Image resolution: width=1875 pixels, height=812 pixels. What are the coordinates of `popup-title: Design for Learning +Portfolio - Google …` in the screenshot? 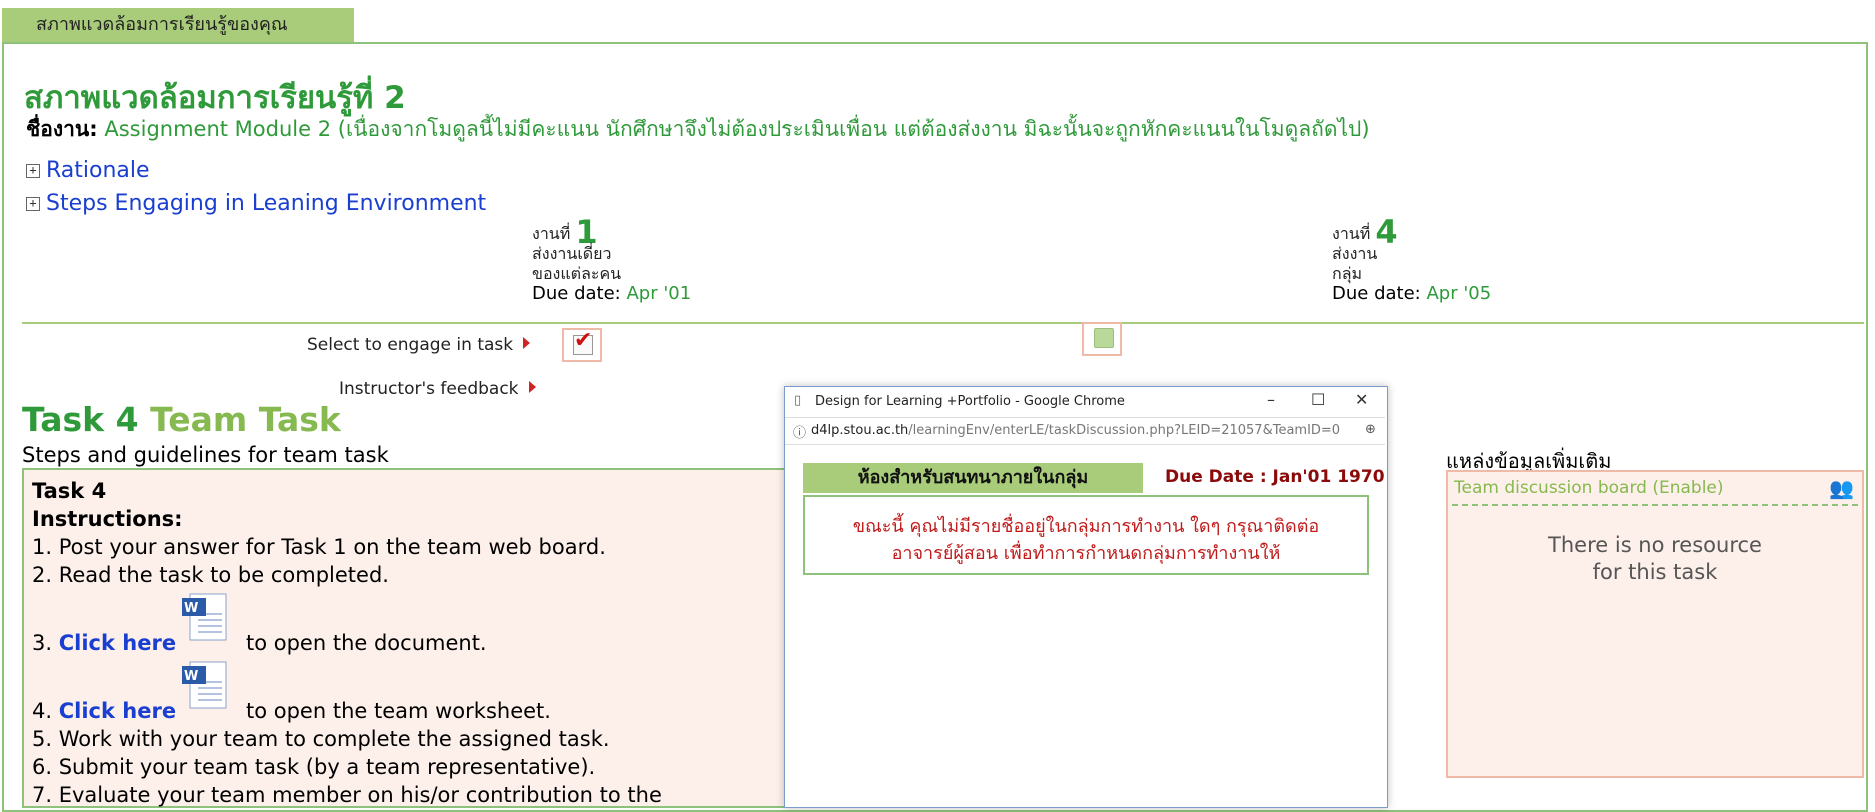 It's located at (970, 401).